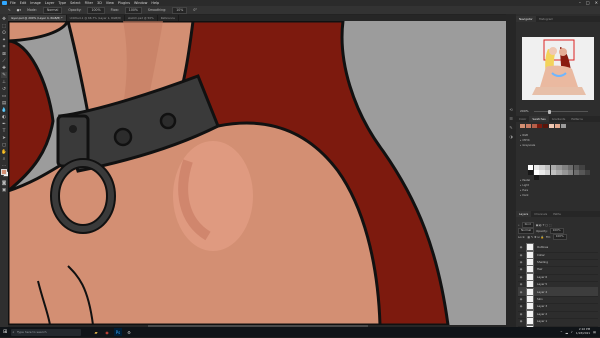 The image size is (600, 338). I want to click on kind-dropdown: Kind, so click(527, 225).